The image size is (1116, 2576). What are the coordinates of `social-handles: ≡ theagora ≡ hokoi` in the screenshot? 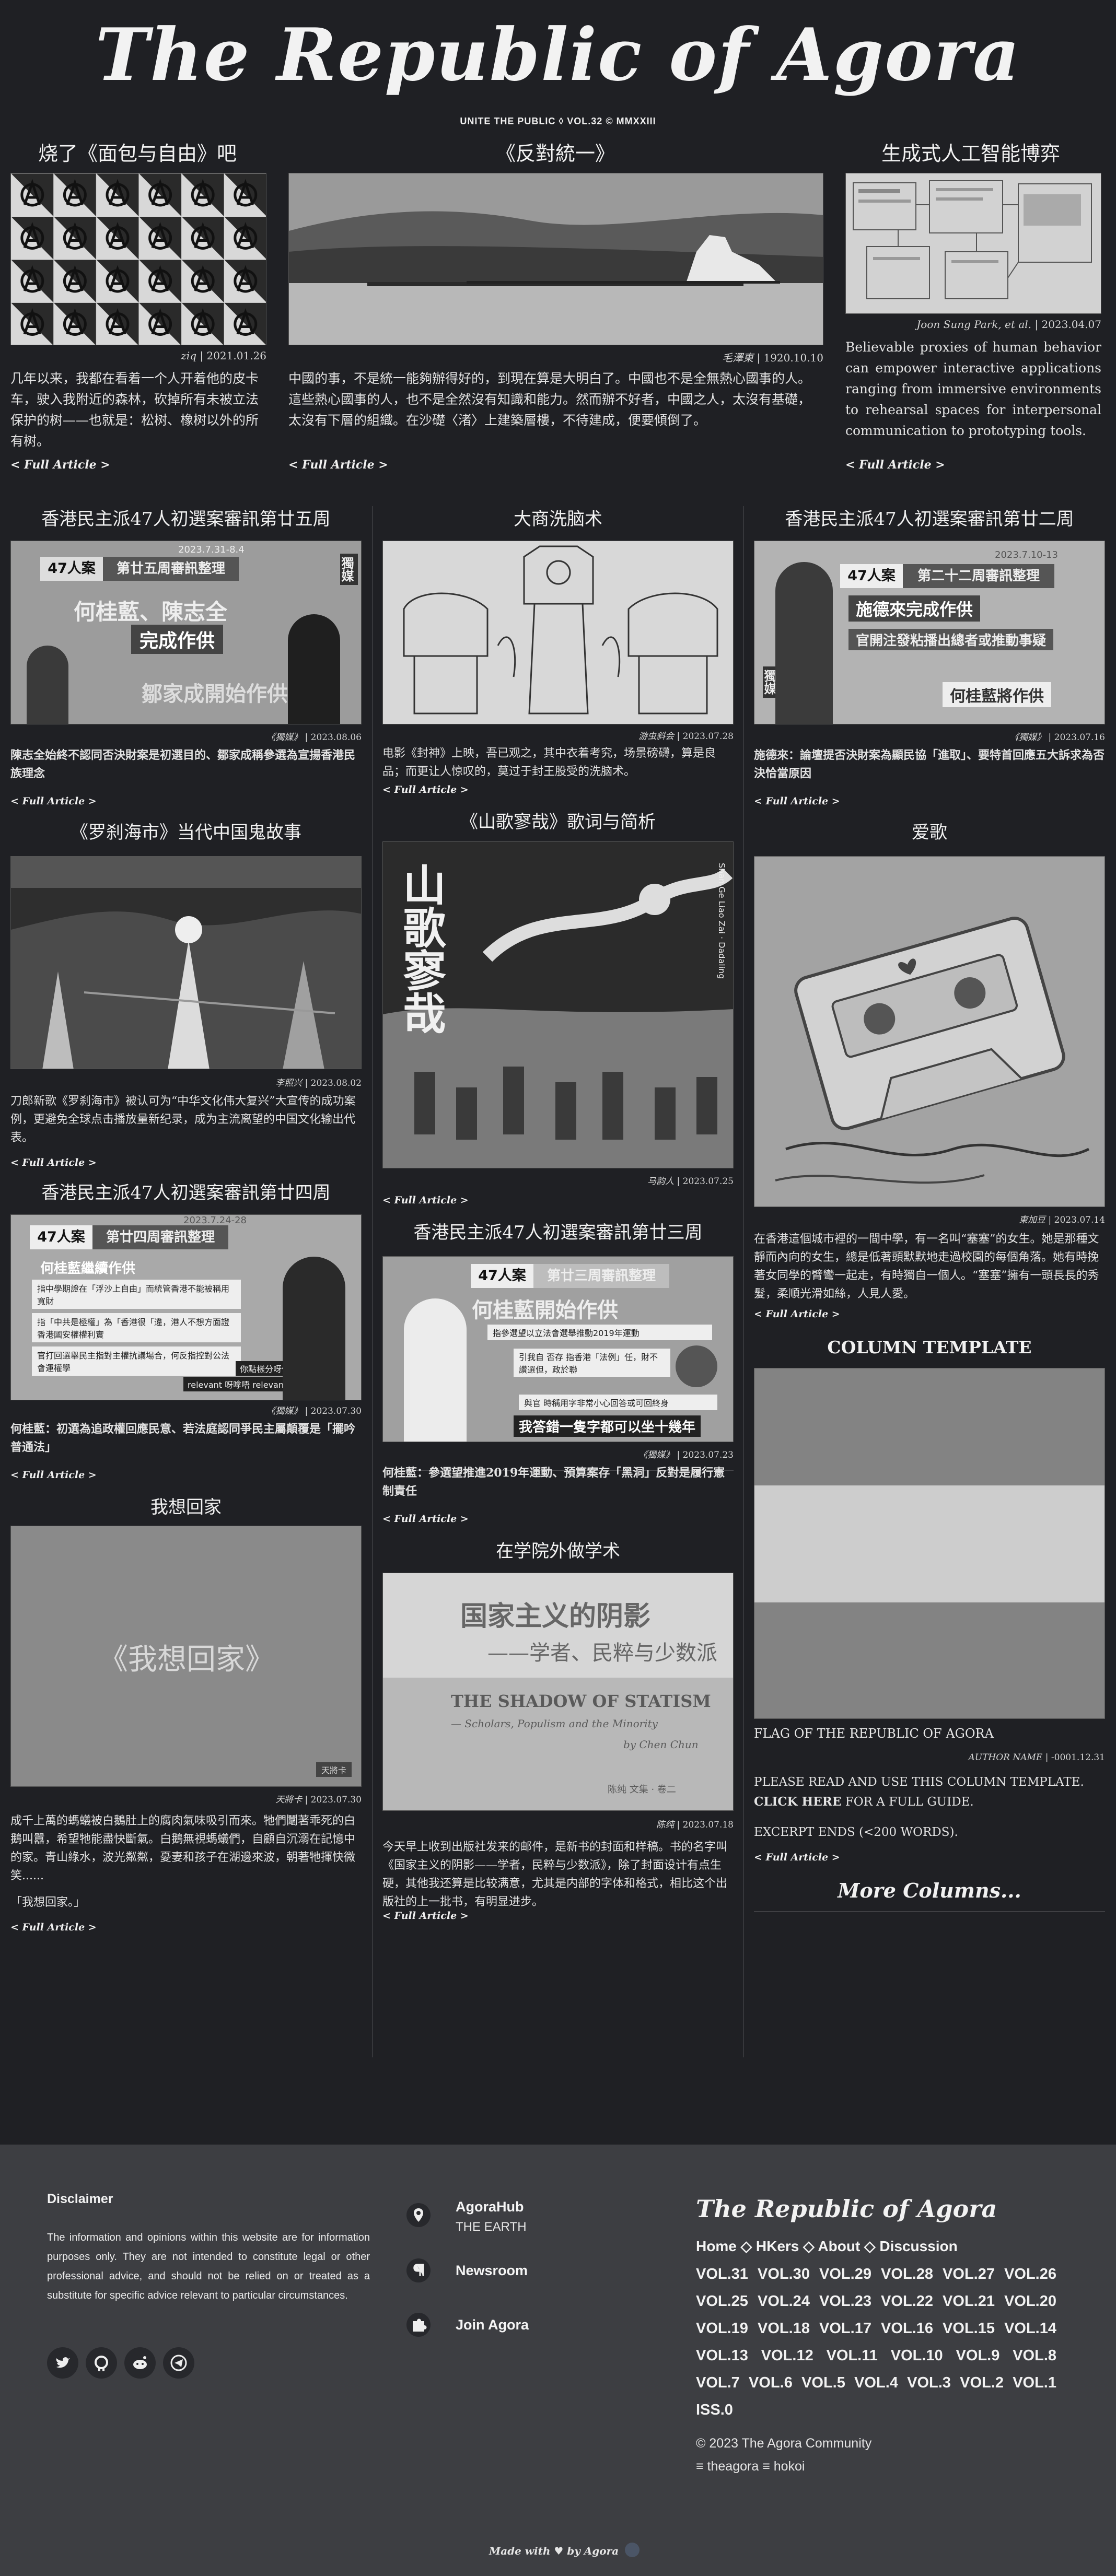 It's located at (751, 2466).